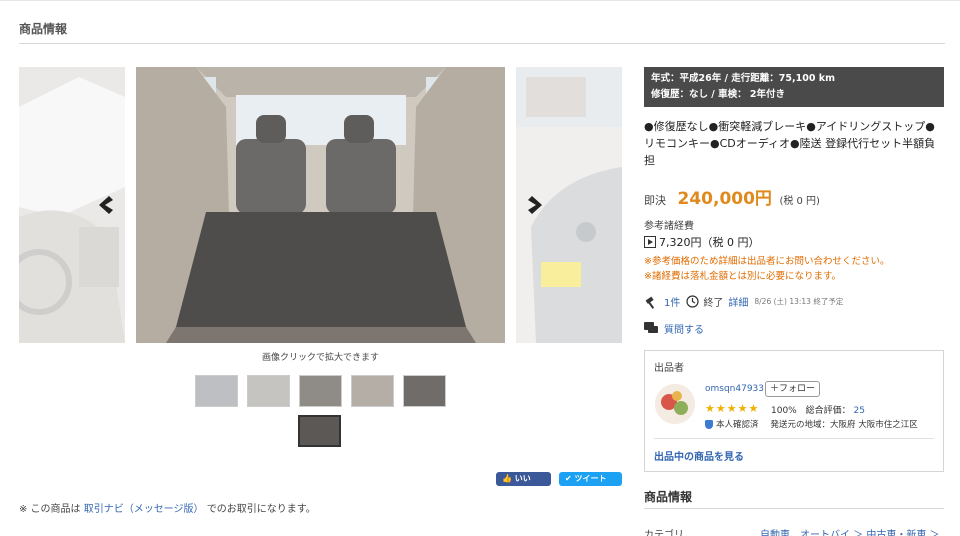 Image resolution: width=960 pixels, height=536 pixels. What do you see at coordinates (669, 368) in the screenshot?
I see `seller-title: 出品者` at bounding box center [669, 368].